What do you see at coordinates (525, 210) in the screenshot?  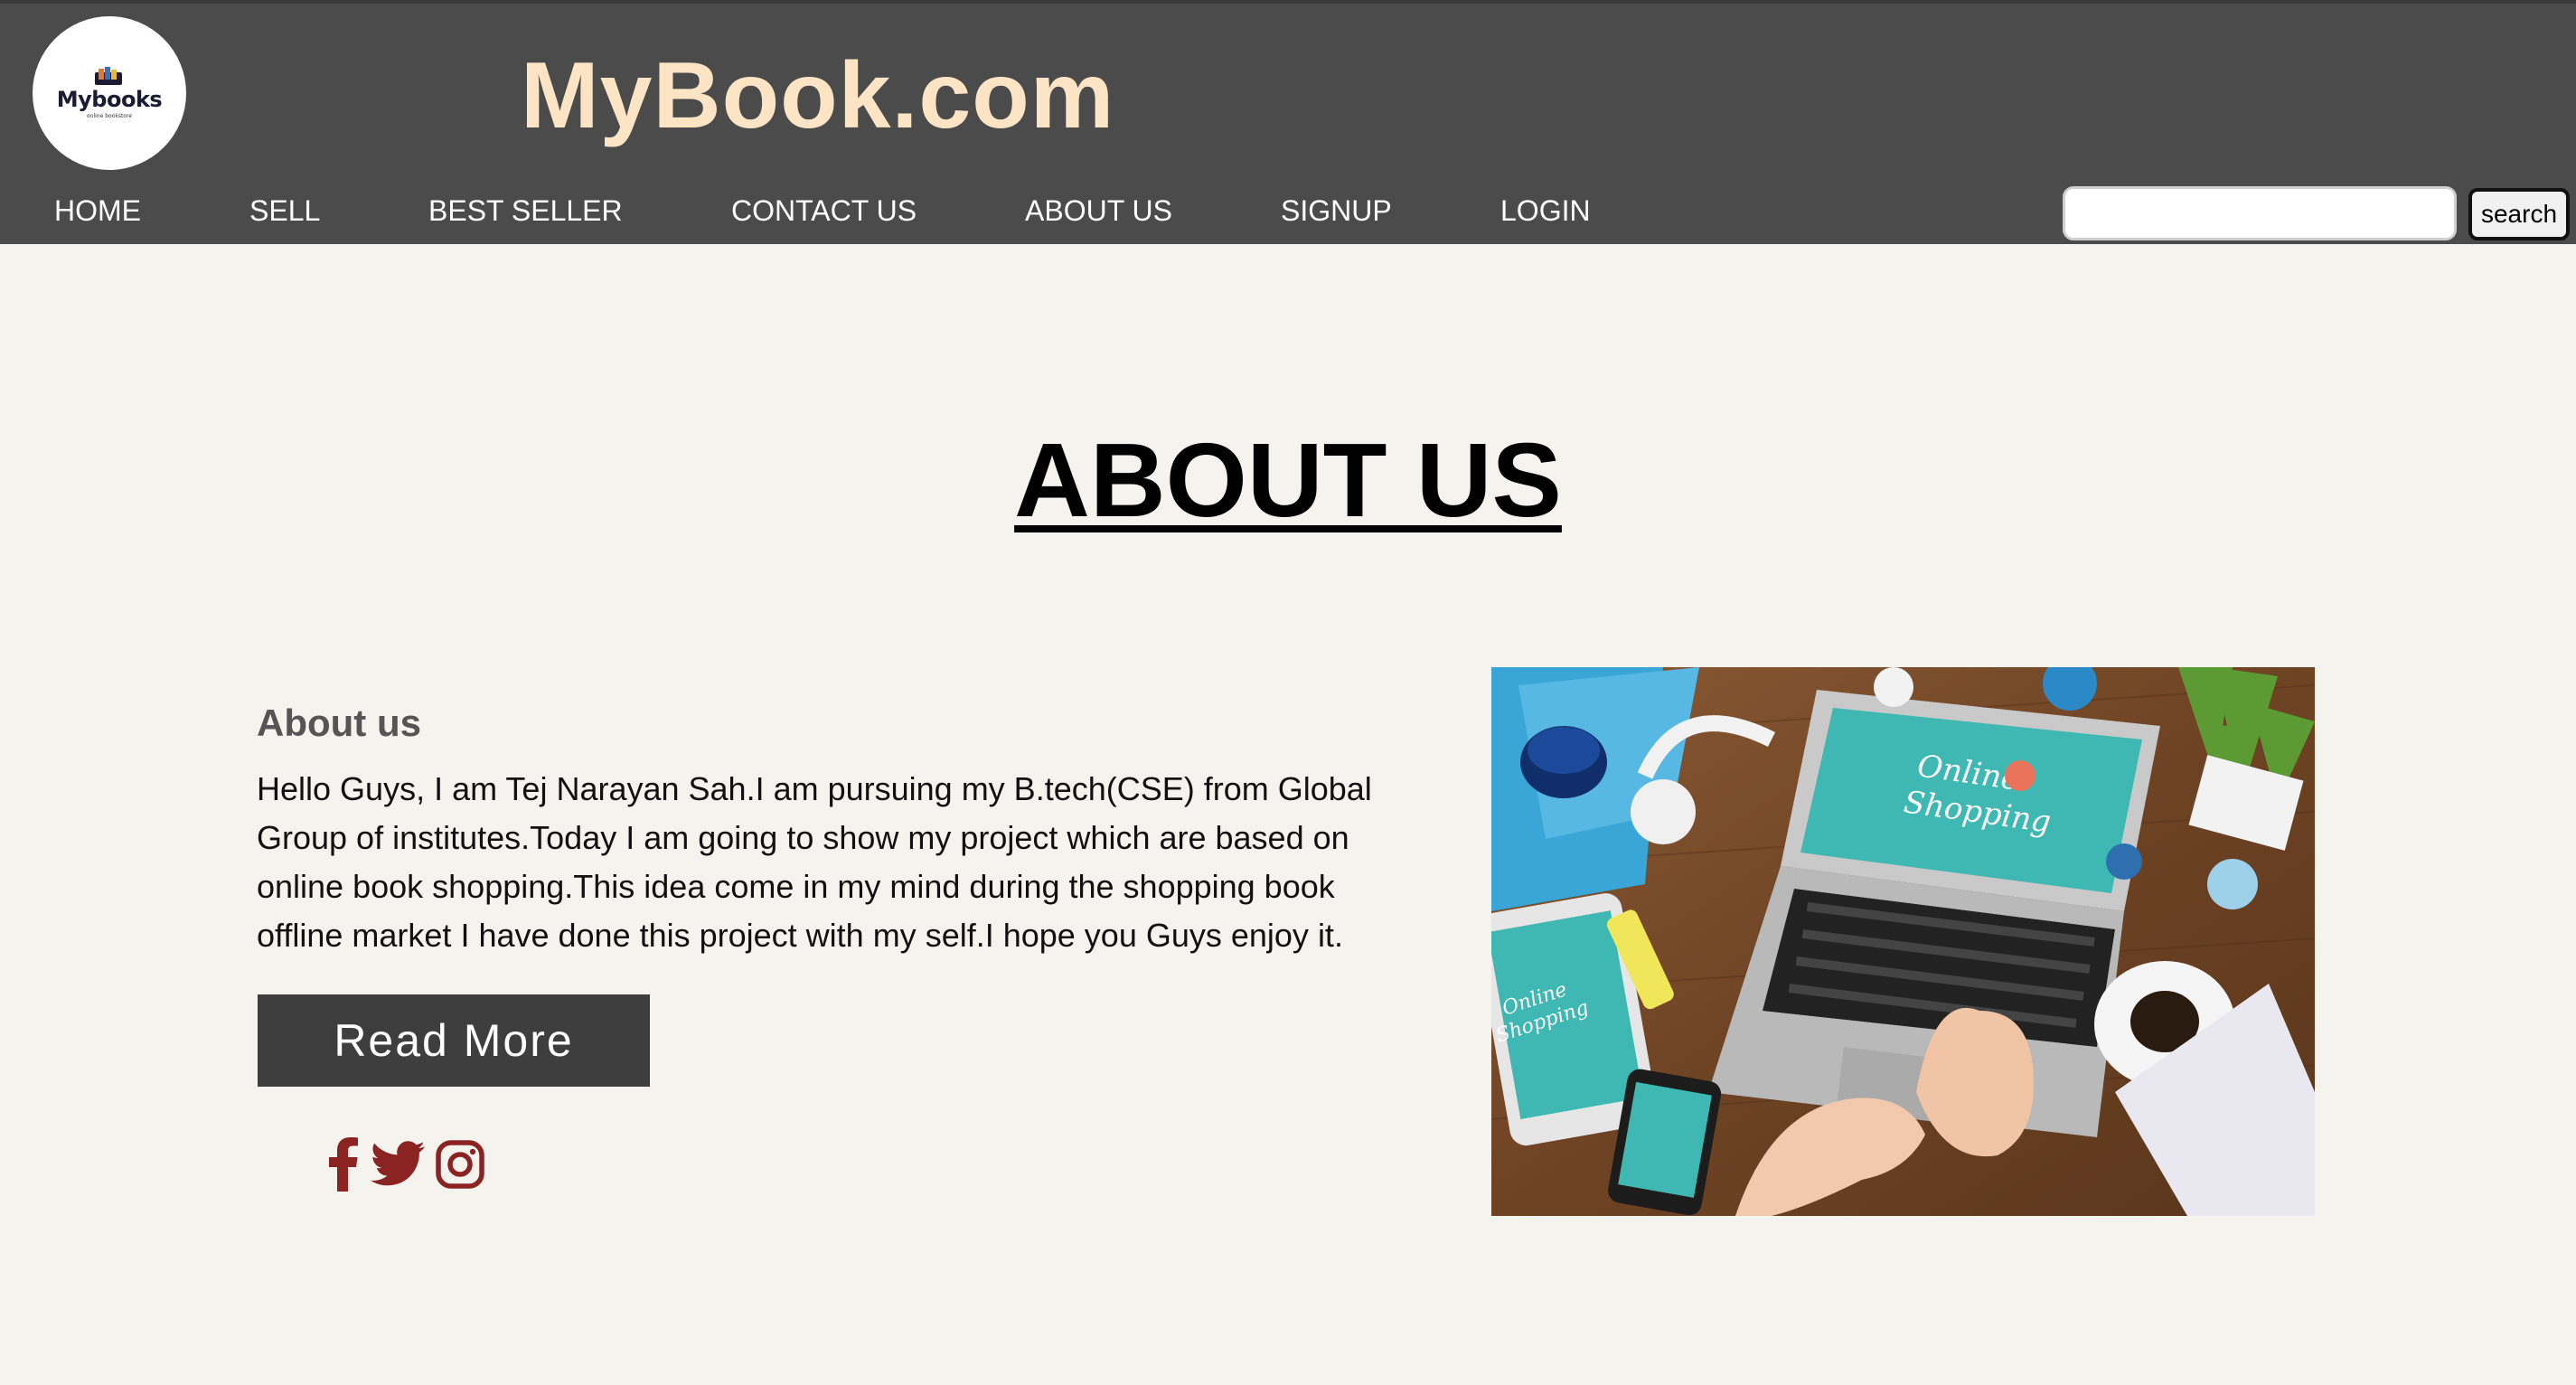 I see `nav-item-best-seller: BEST SELLER` at bounding box center [525, 210].